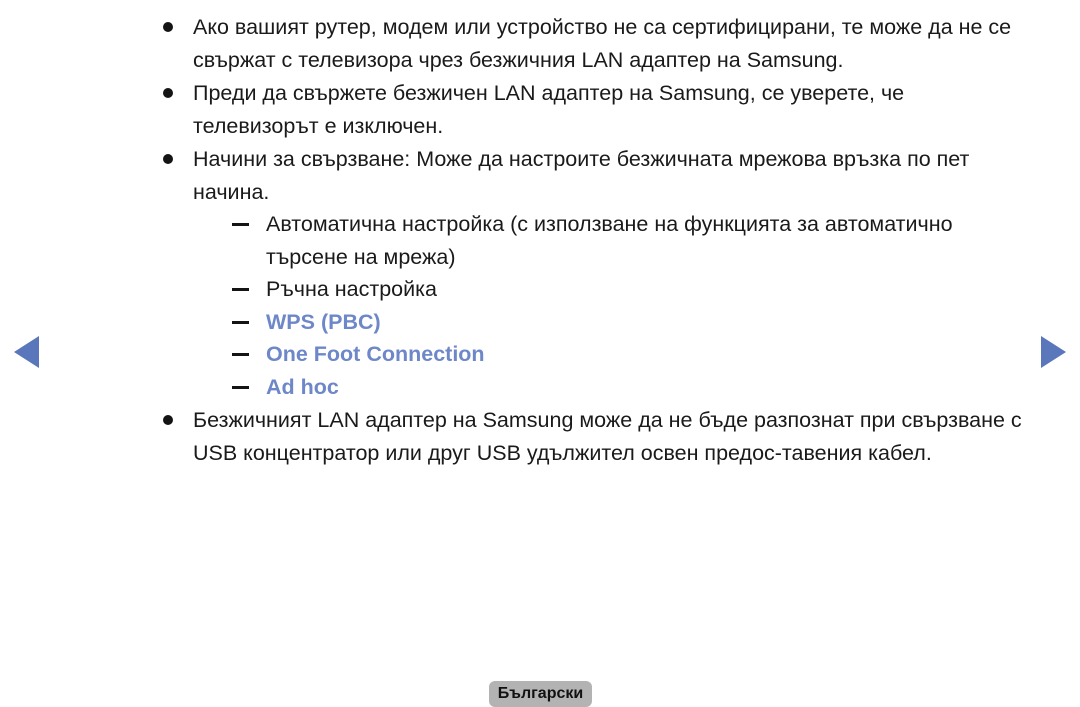 The height and width of the screenshot is (707, 1080). I want to click on language-button: Български, so click(540, 694).